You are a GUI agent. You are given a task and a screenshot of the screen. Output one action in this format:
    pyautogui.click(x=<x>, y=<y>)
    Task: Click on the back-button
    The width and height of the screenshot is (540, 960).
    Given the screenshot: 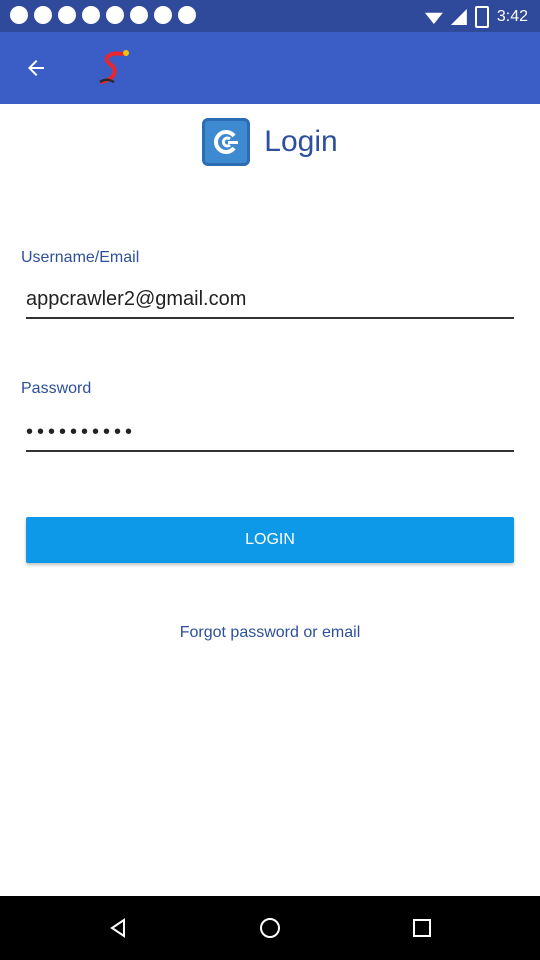 What is the action you would take?
    pyautogui.click(x=36, y=68)
    